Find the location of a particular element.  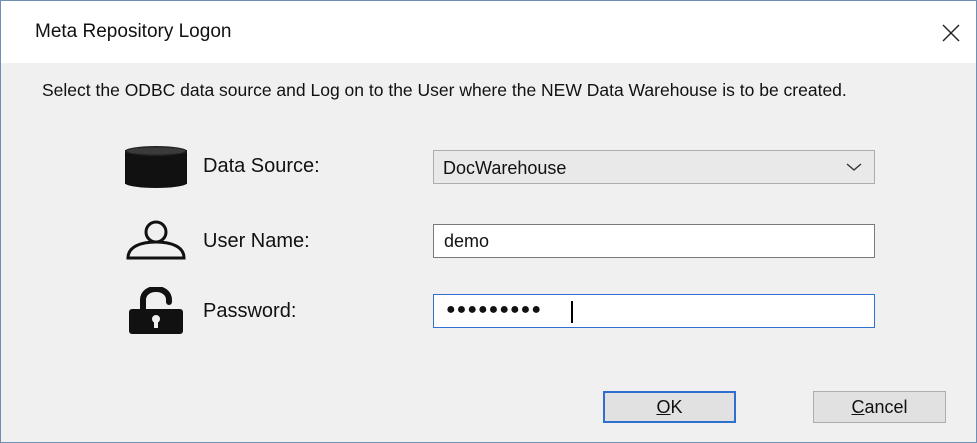

user-icon is located at coordinates (156, 240).